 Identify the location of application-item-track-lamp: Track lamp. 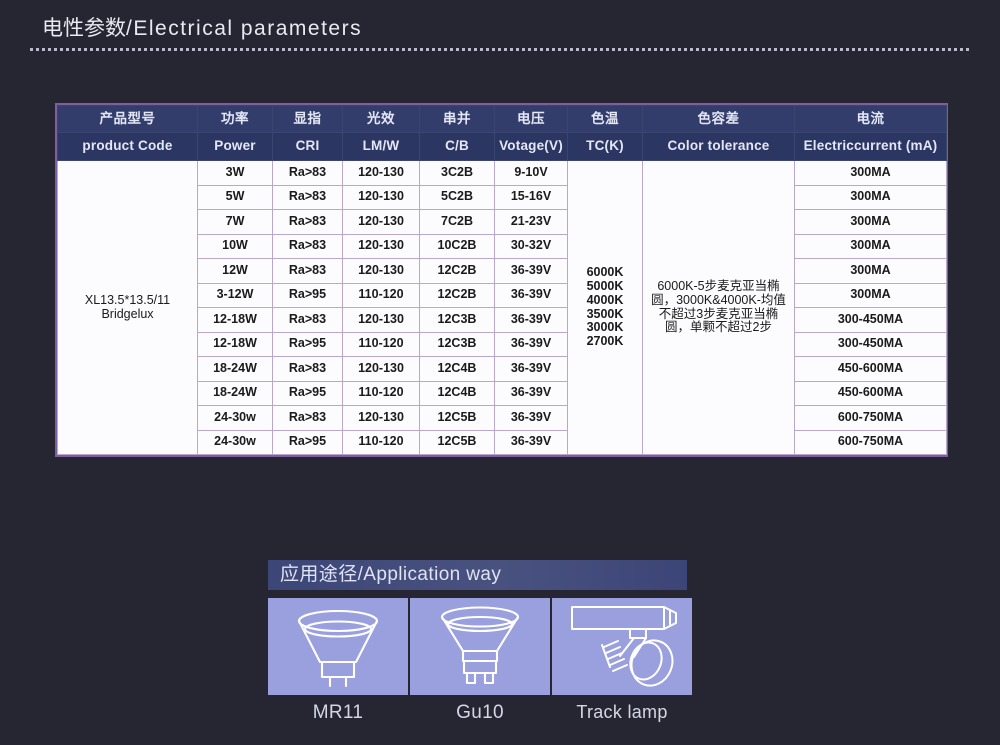
(622, 660).